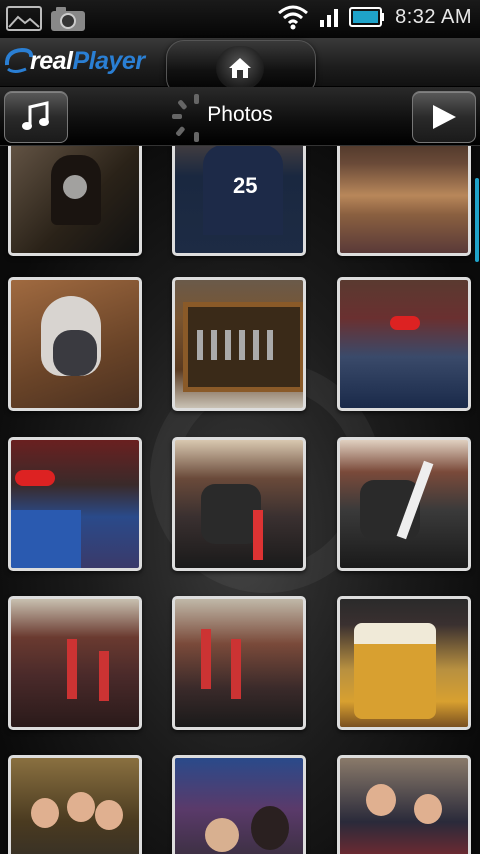 The height and width of the screenshot is (854, 480). What do you see at coordinates (433, 16) in the screenshot?
I see `status-time: 8:32 AM` at bounding box center [433, 16].